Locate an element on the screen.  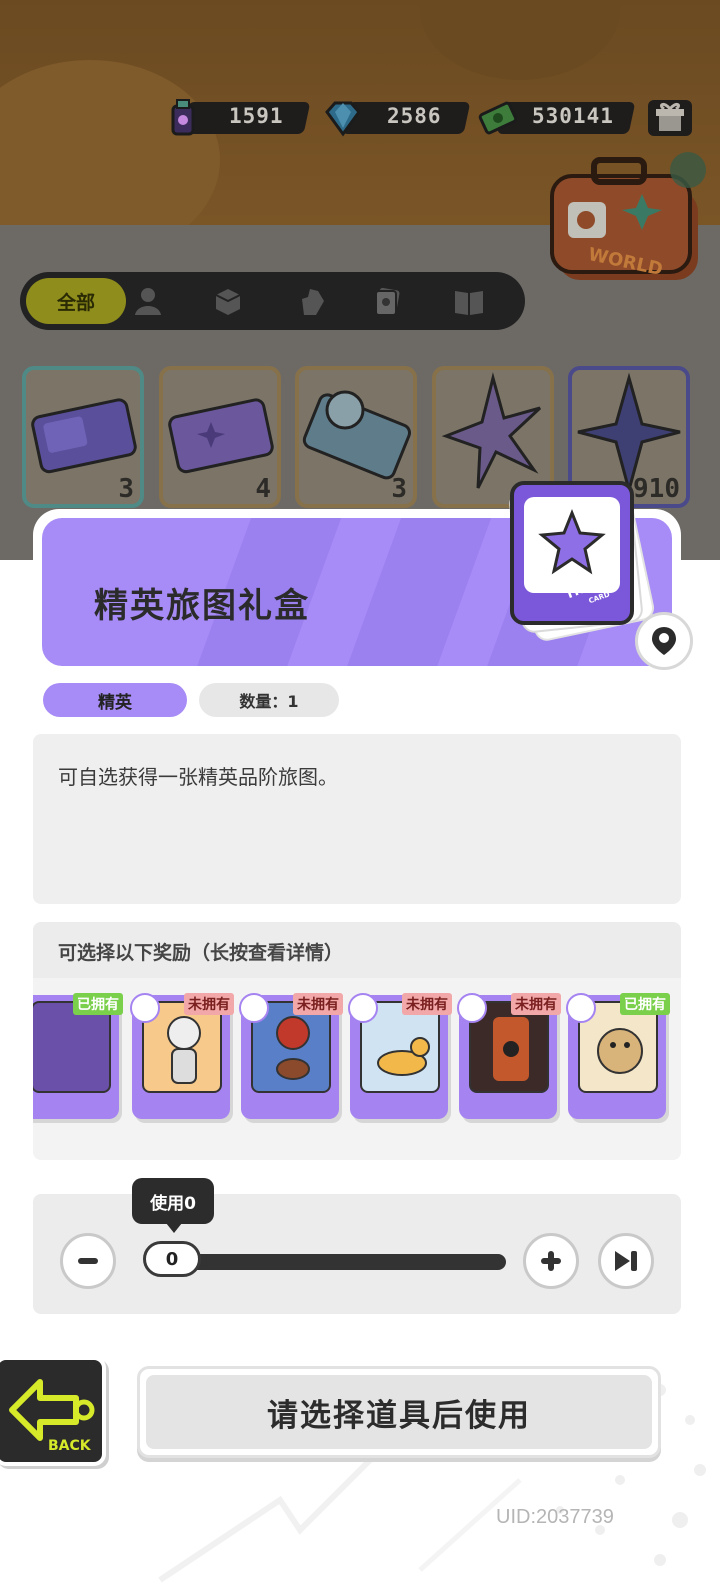
quantity-tag: 数量：1 is located at coordinates (269, 700).